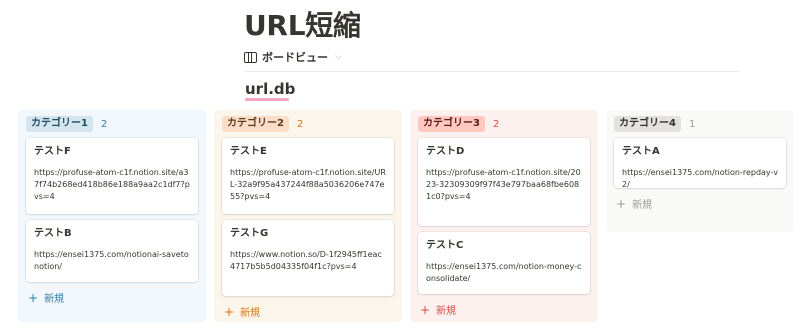 This screenshot has height=328, width=800. I want to click on column-header: カテゴリー1 2, so click(112, 124).